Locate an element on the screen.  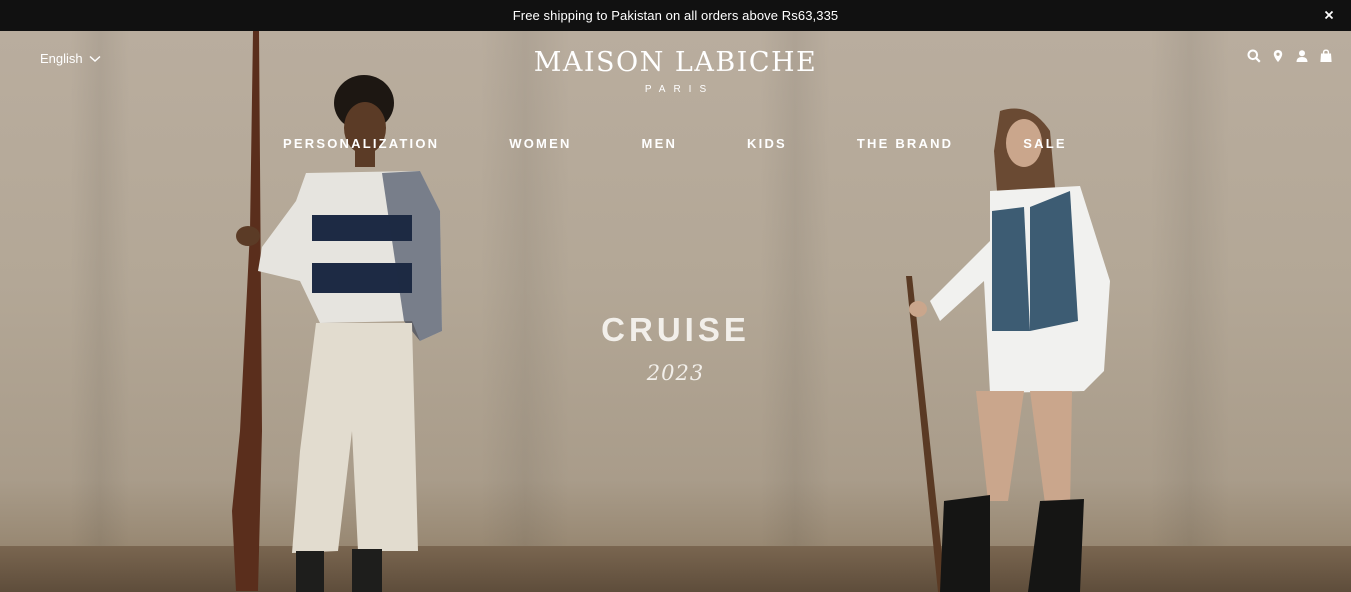
chevron-down-icon is located at coordinates (95, 58).